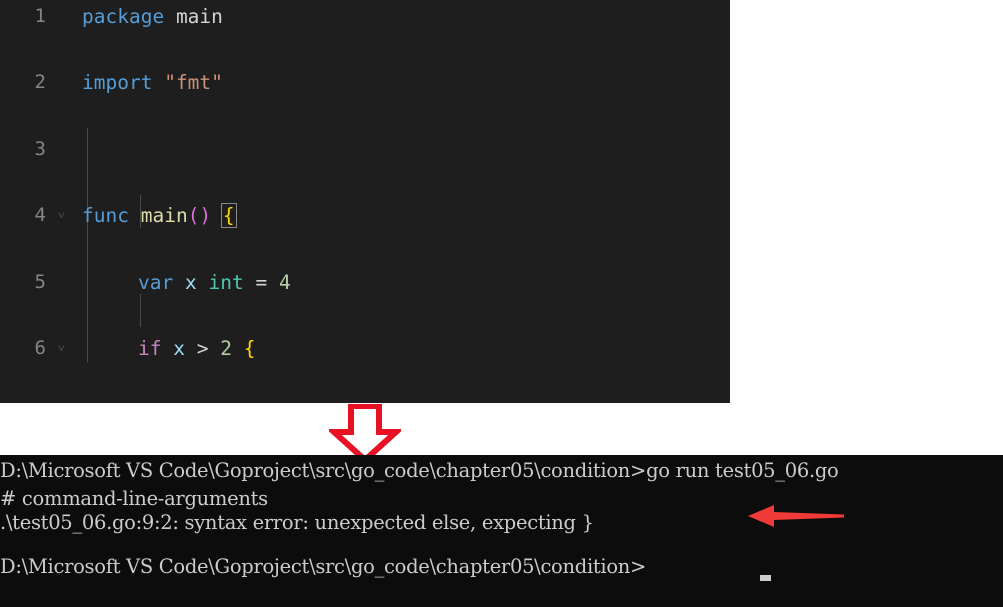 This screenshot has width=1003, height=607. I want to click on token-parens: (), so click(199, 216).